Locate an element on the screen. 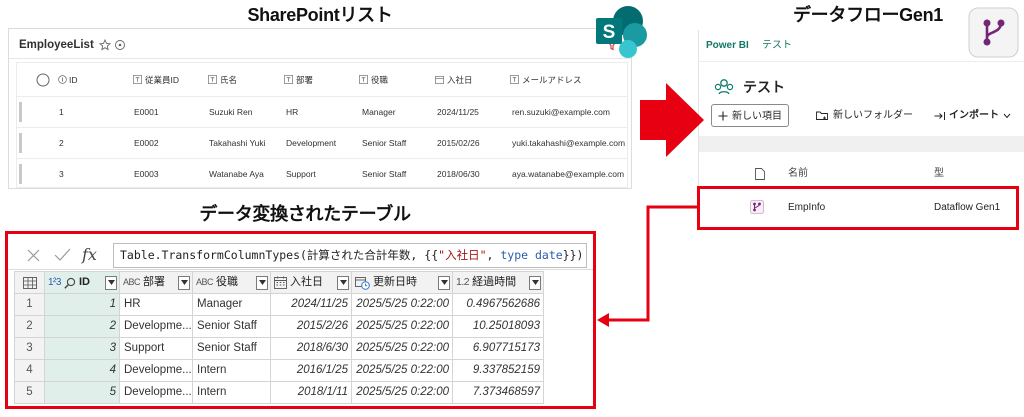 The width and height of the screenshot is (1024, 417). column-header-role: ABC 役職 is located at coordinates (232, 283).